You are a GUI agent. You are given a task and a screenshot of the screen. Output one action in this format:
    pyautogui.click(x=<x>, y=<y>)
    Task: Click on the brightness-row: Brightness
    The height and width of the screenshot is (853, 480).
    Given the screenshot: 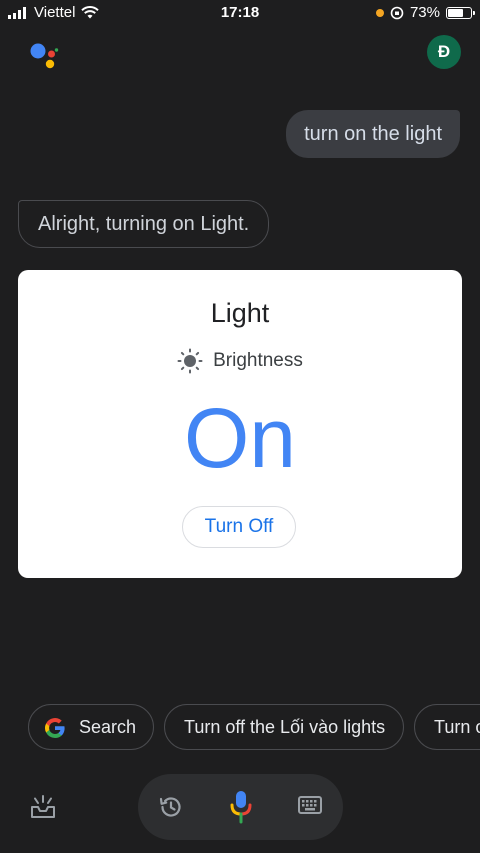 What is the action you would take?
    pyautogui.click(x=240, y=361)
    